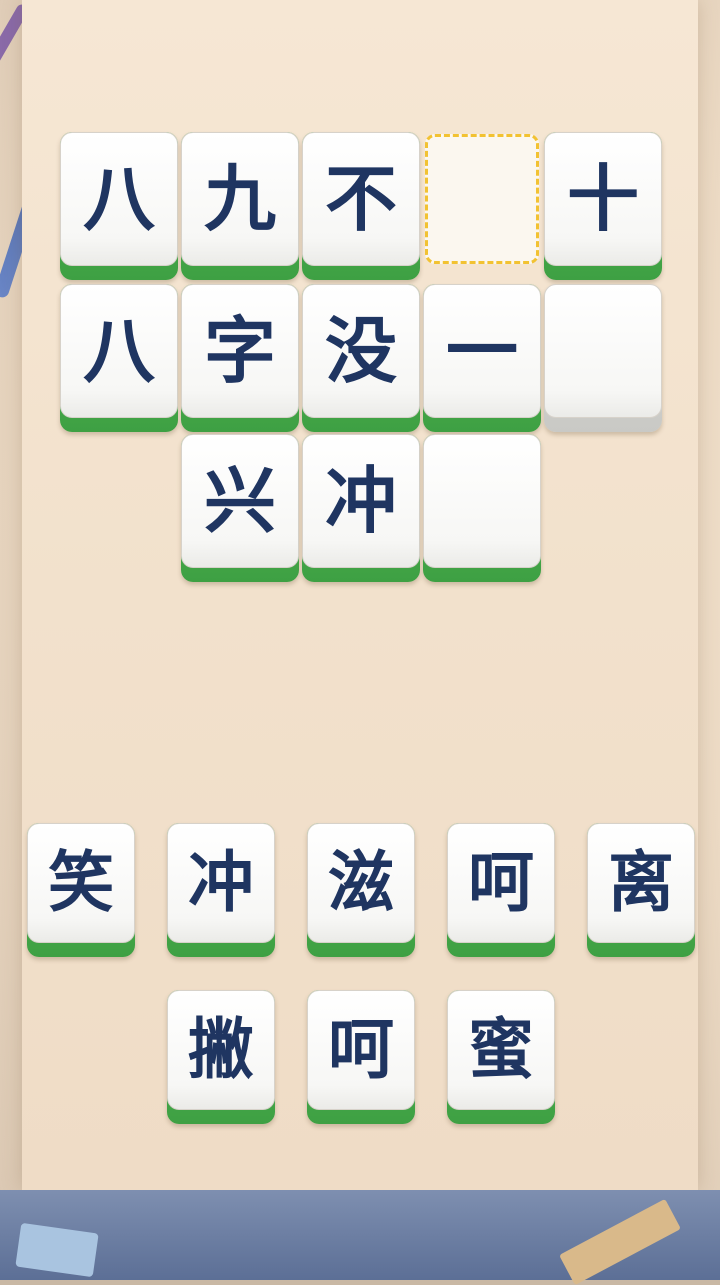 The image size is (720, 1285). I want to click on choice-char: 冲, so click(221, 882).